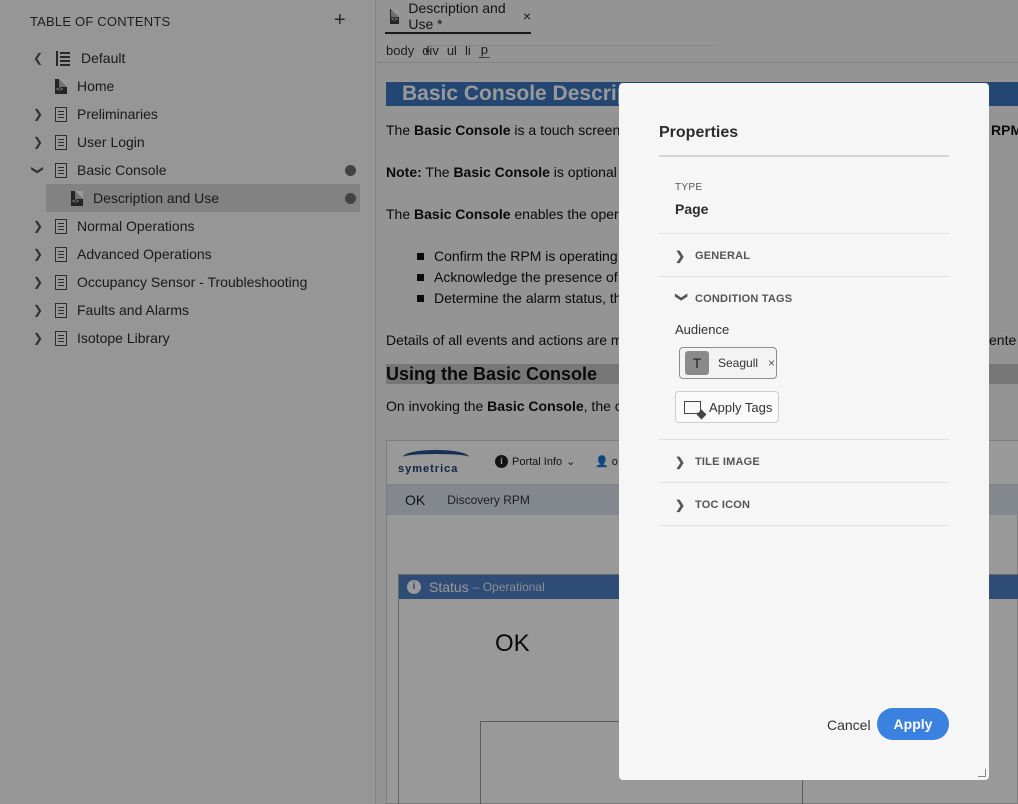 The width and height of the screenshot is (1018, 804). I want to click on tag-chip: T Seagull ×, so click(728, 363).